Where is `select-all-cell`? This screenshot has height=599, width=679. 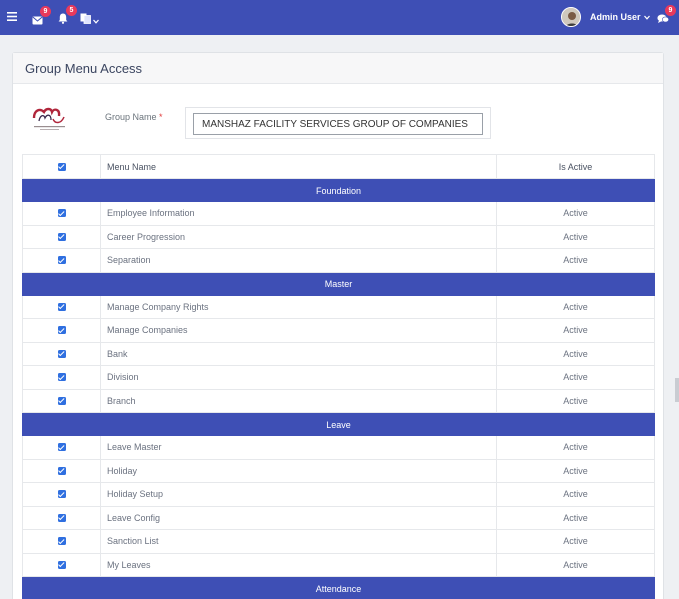 select-all-cell is located at coordinates (62, 166).